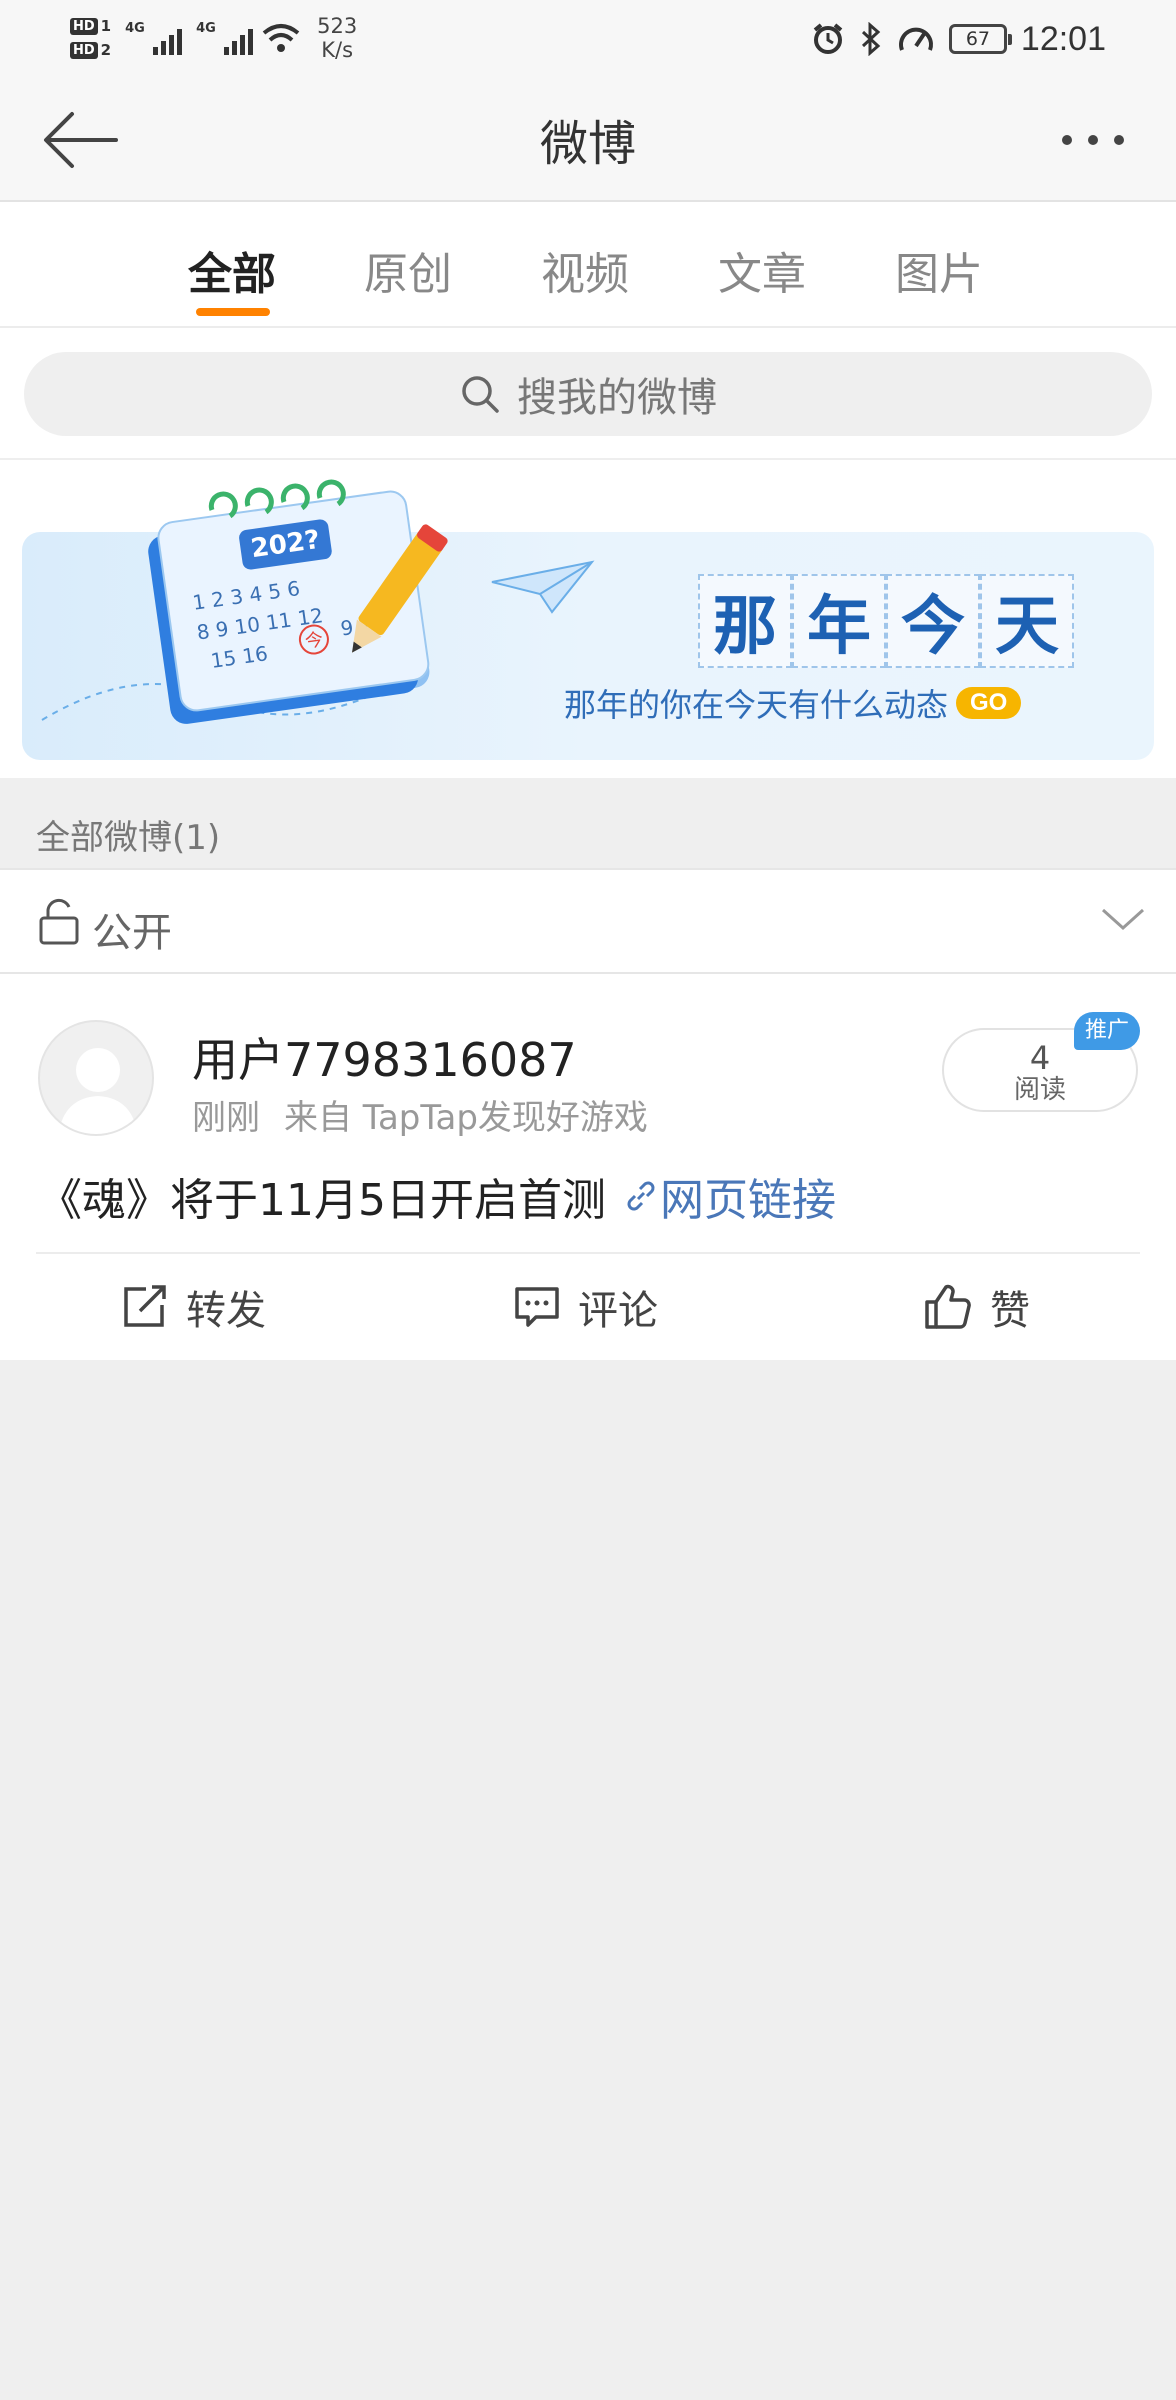 The height and width of the screenshot is (2400, 1176). What do you see at coordinates (384, 1057) in the screenshot?
I see `username: 用户7798316087` at bounding box center [384, 1057].